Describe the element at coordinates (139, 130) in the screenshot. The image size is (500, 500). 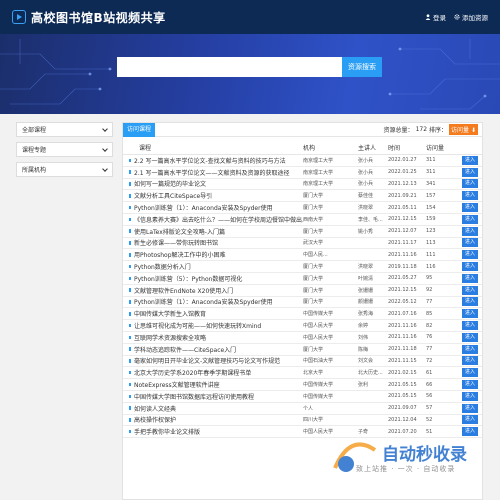
I see `tab-visit-courses: 访问课程` at that location.